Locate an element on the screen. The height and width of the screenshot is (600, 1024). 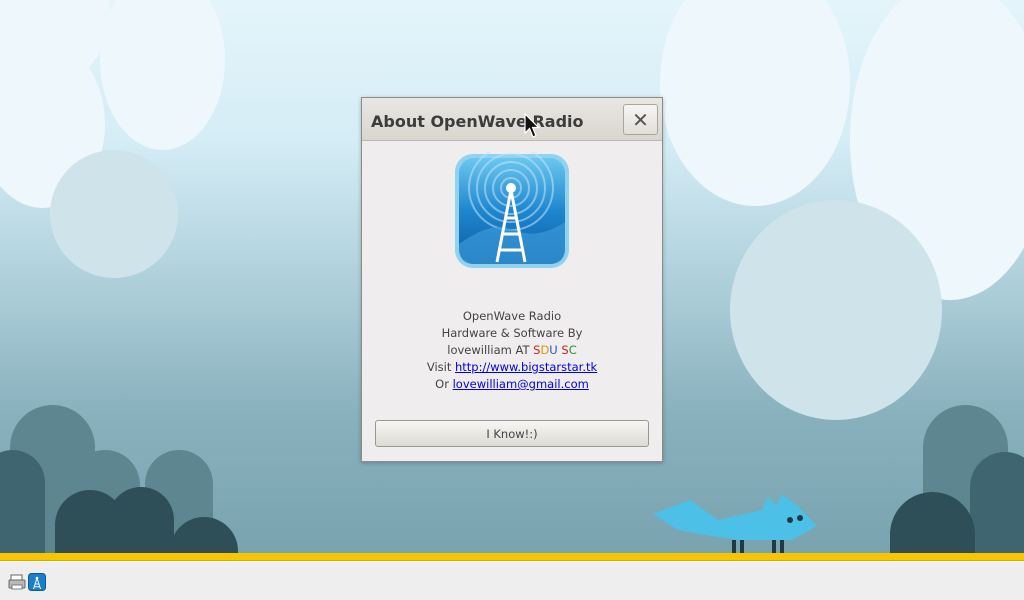
email-line: Or lovewilliam@gmail.com is located at coordinates (512, 384).